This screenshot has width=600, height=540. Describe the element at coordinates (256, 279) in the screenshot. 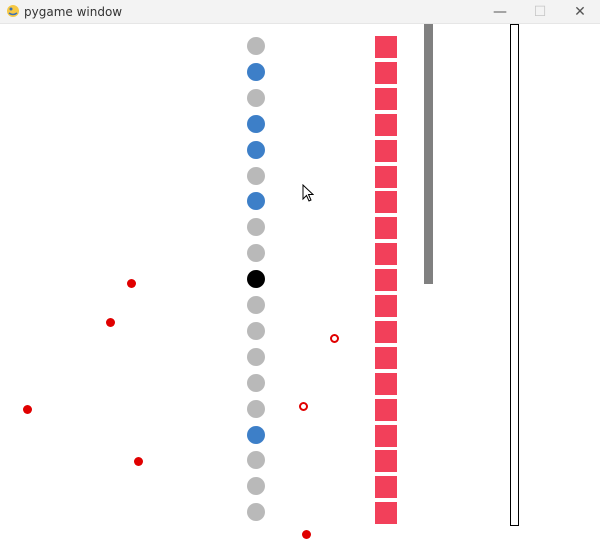

I see `black-dot` at that location.